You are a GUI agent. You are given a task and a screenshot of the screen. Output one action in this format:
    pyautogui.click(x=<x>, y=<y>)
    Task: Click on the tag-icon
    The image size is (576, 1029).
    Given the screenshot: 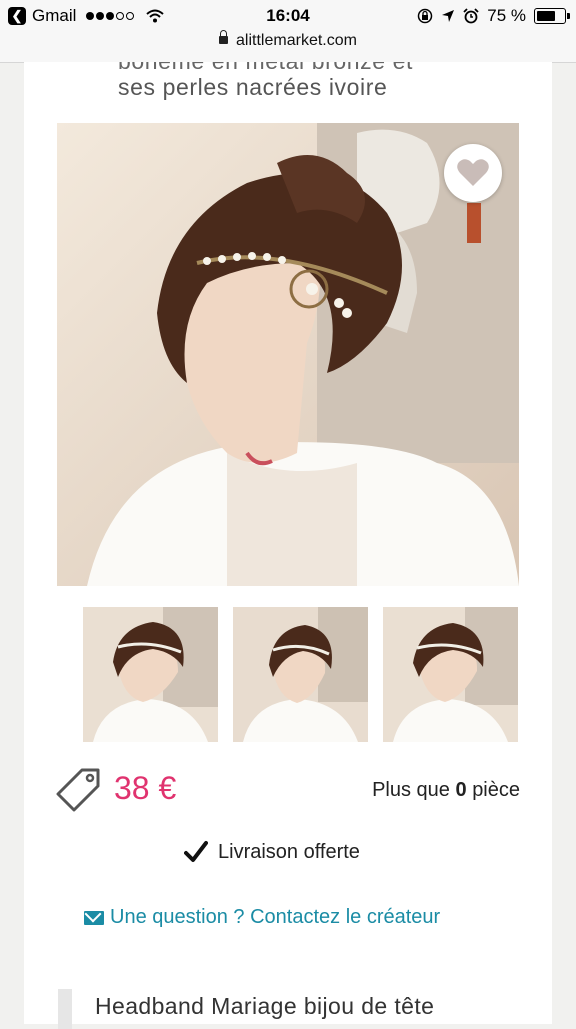 What is the action you would take?
    pyautogui.click(x=78, y=790)
    